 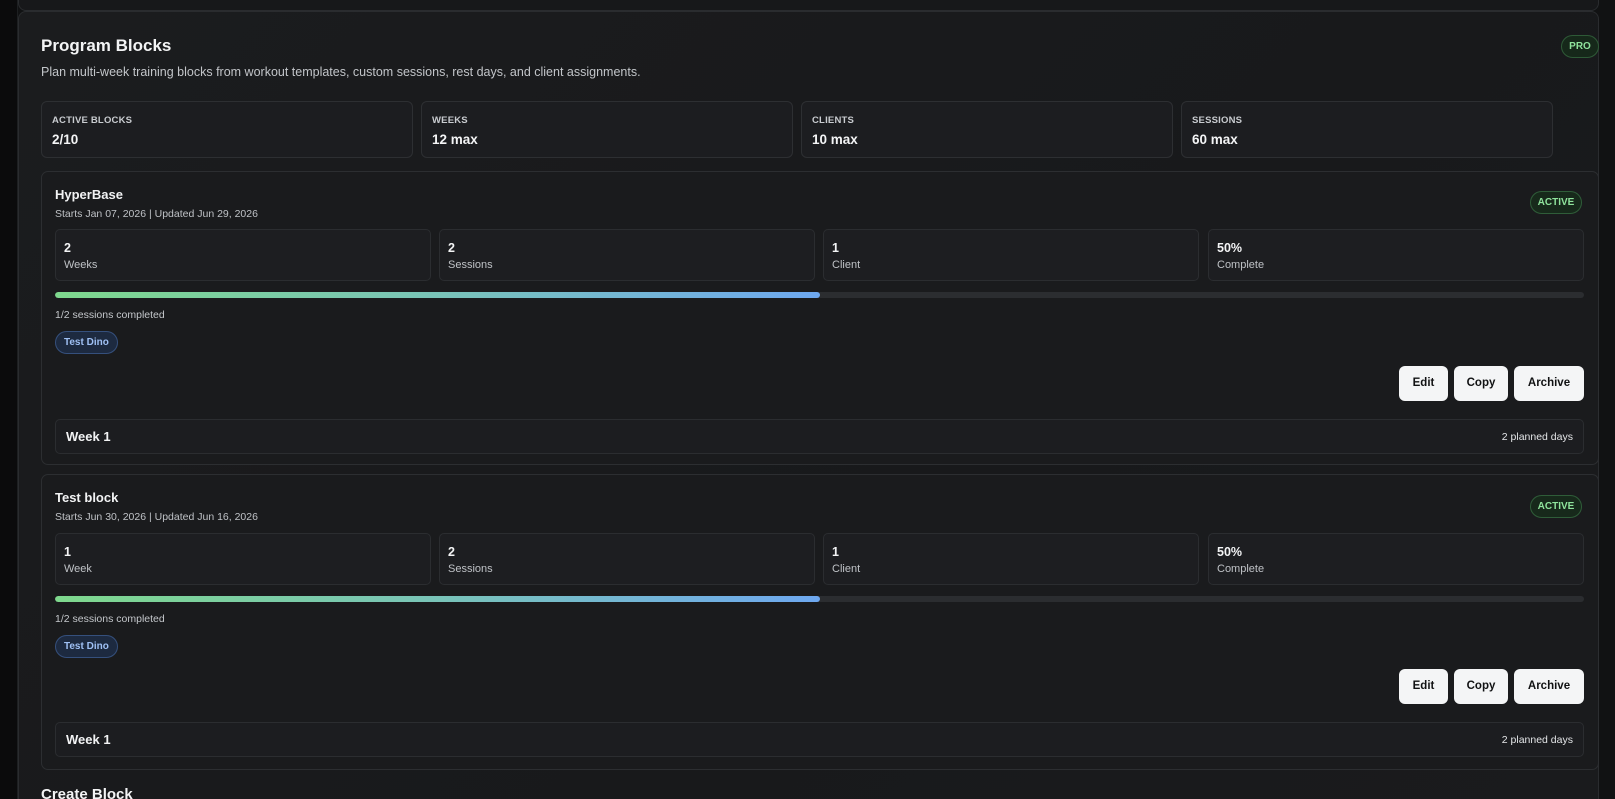 I want to click on pro-badge: PRO, so click(x=1580, y=46).